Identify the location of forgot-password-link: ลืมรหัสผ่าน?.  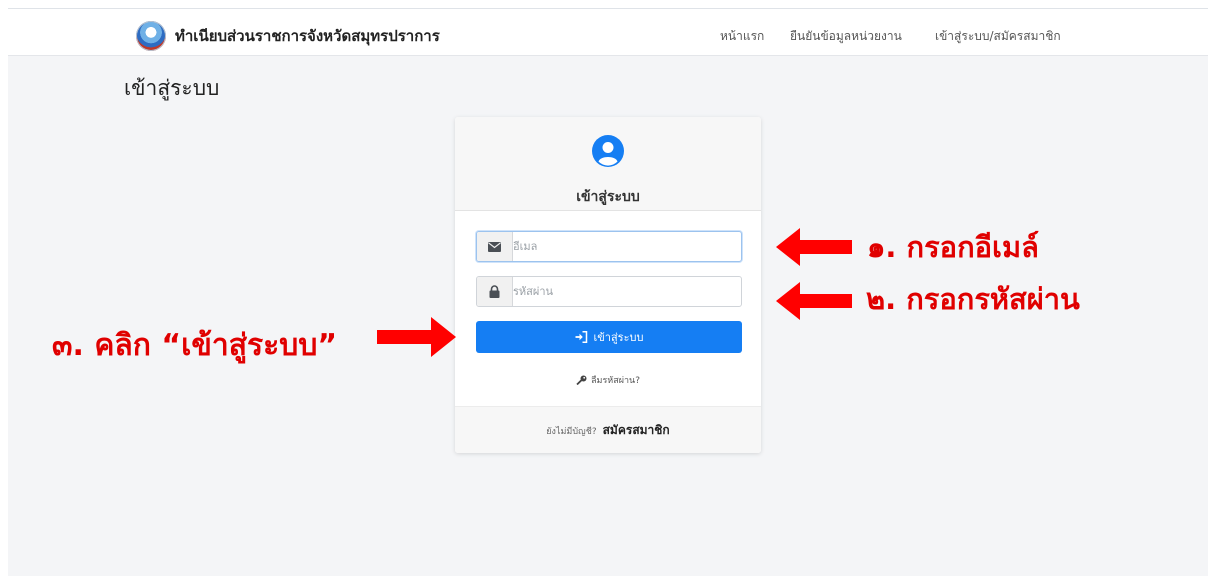
(608, 380).